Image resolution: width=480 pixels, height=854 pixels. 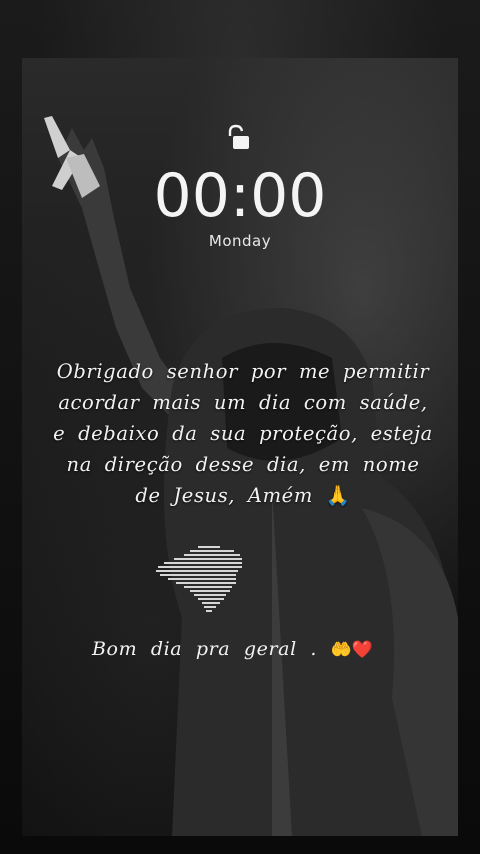 I want to click on greeting-message: Bom dia pra geral . 🤲❤️, so click(x=242, y=649).